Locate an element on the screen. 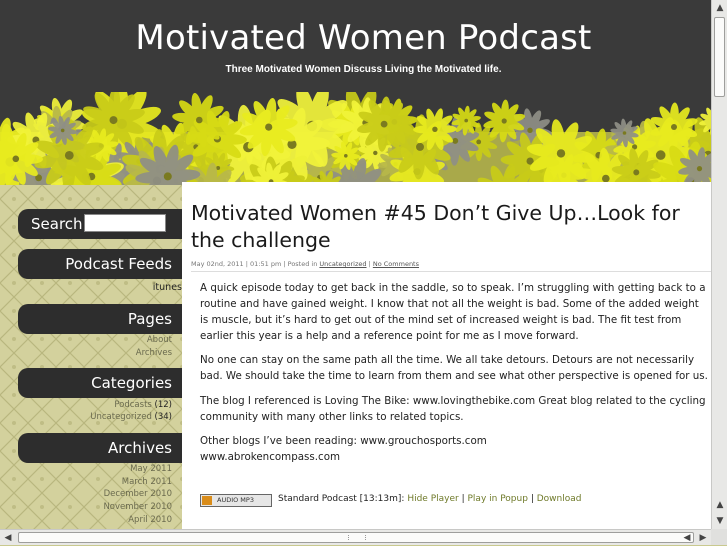 This screenshot has height=546, width=727. vertical-scroll-thumb is located at coordinates (719, 57).